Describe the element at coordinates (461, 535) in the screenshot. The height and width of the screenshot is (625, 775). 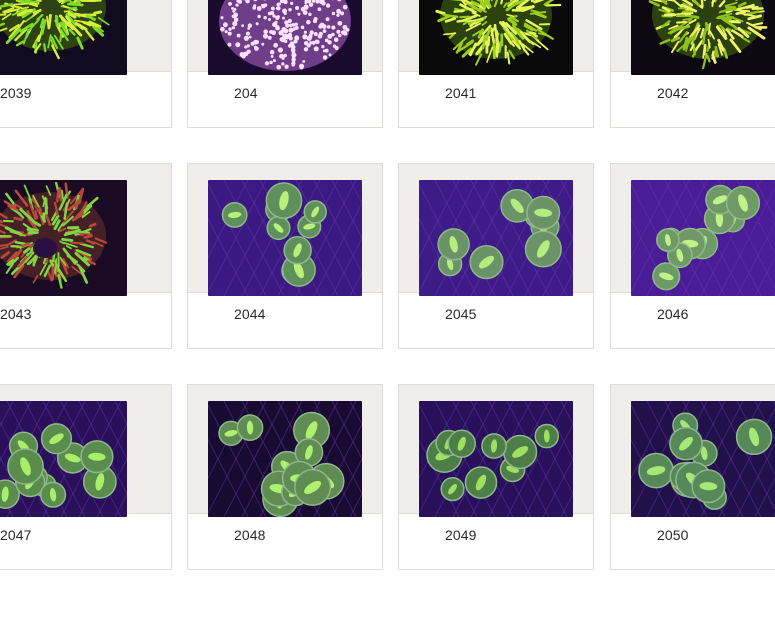
I see `product-number-label: 2049` at that location.